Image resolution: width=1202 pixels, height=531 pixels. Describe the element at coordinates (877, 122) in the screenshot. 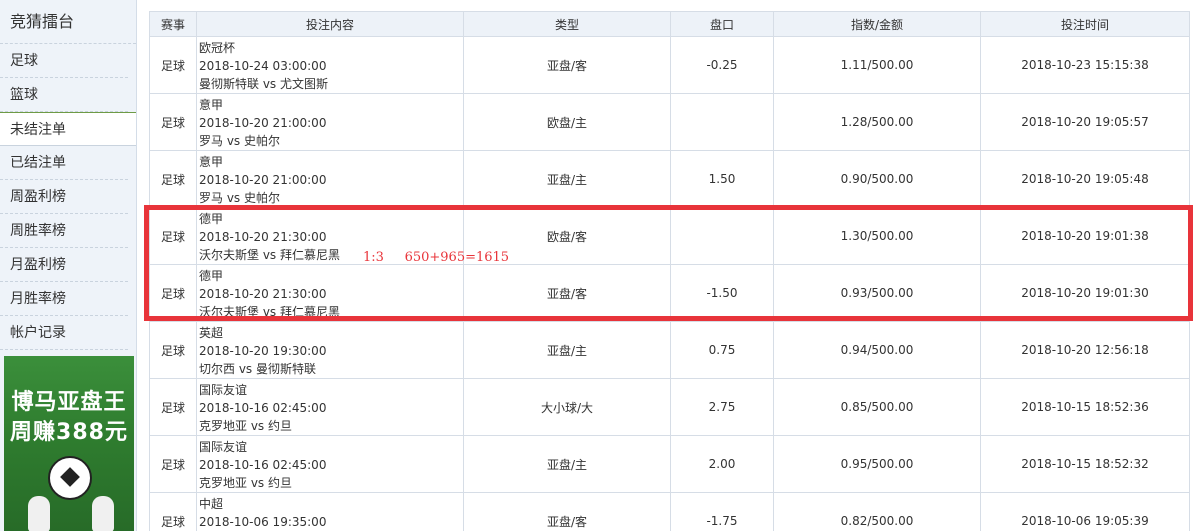

I see `cell-odds-amount: 1.28/500.00` at that location.